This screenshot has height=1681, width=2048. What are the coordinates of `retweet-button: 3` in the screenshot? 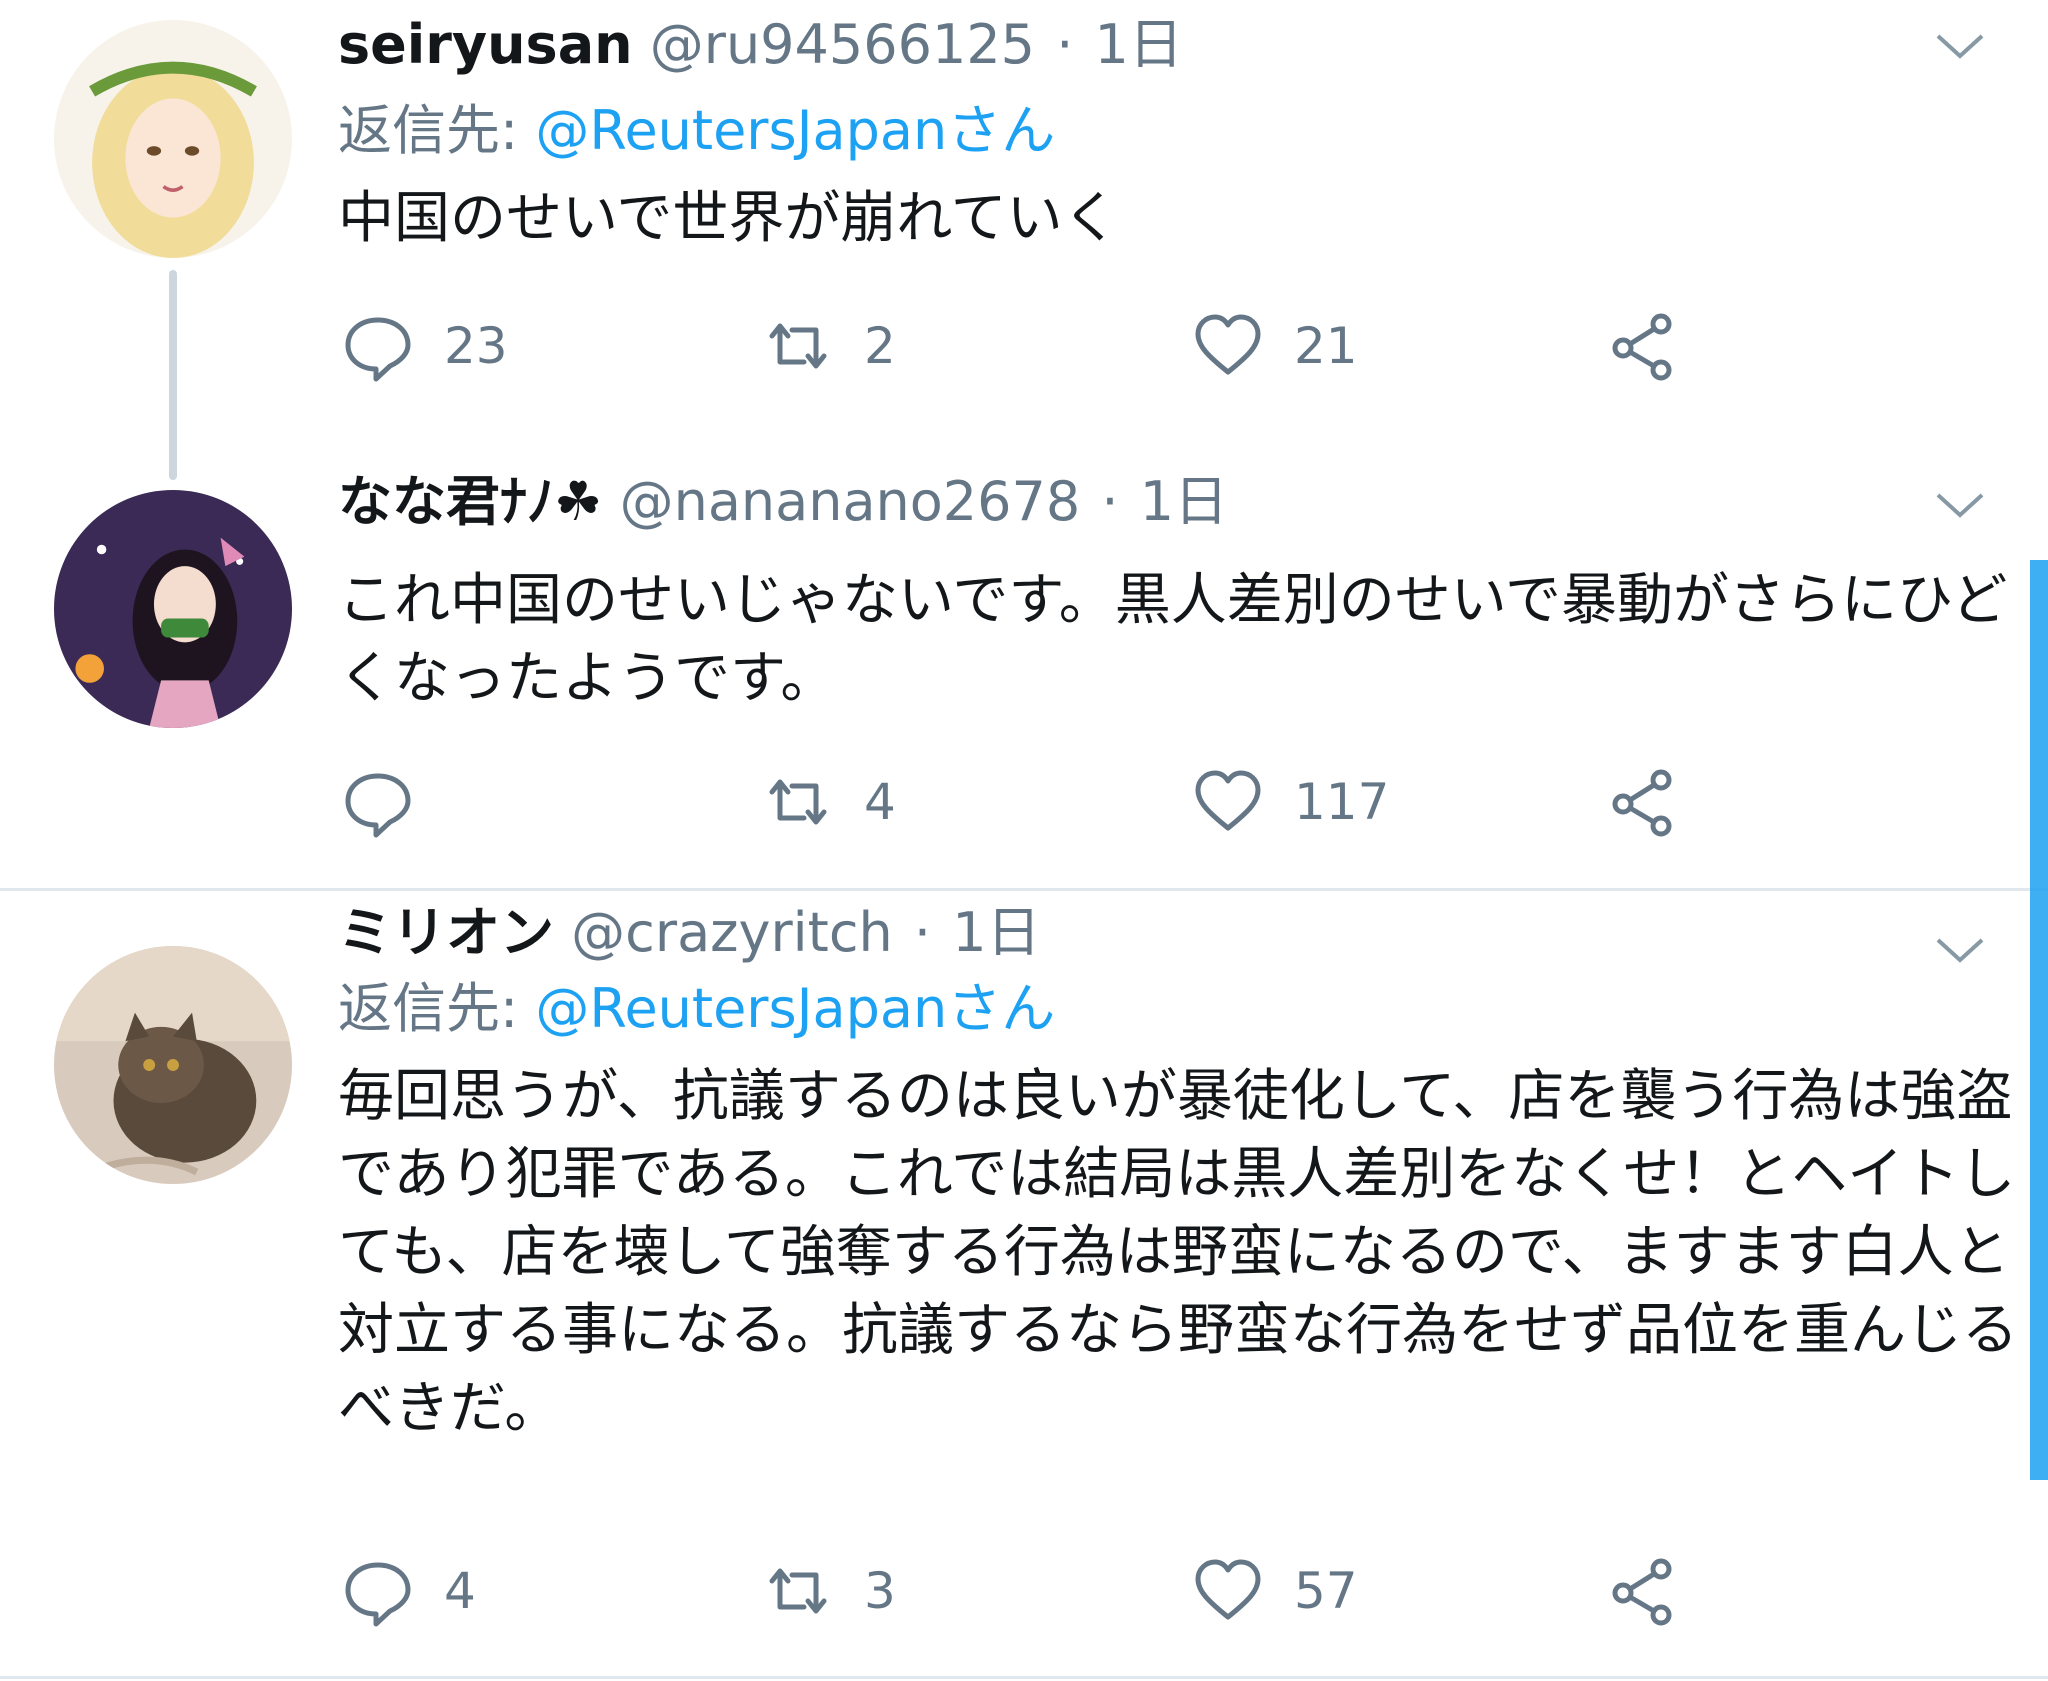 It's located at (827, 1591).